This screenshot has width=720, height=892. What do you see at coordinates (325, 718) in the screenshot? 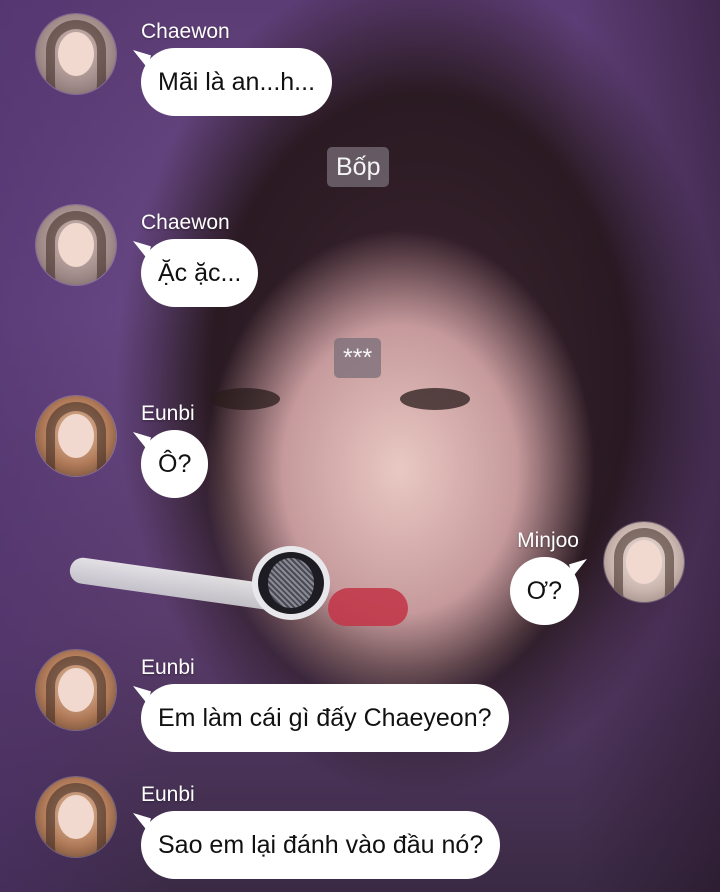
I see `message-bubble: Em làm cái gì đấy Chaeyeon?` at bounding box center [325, 718].